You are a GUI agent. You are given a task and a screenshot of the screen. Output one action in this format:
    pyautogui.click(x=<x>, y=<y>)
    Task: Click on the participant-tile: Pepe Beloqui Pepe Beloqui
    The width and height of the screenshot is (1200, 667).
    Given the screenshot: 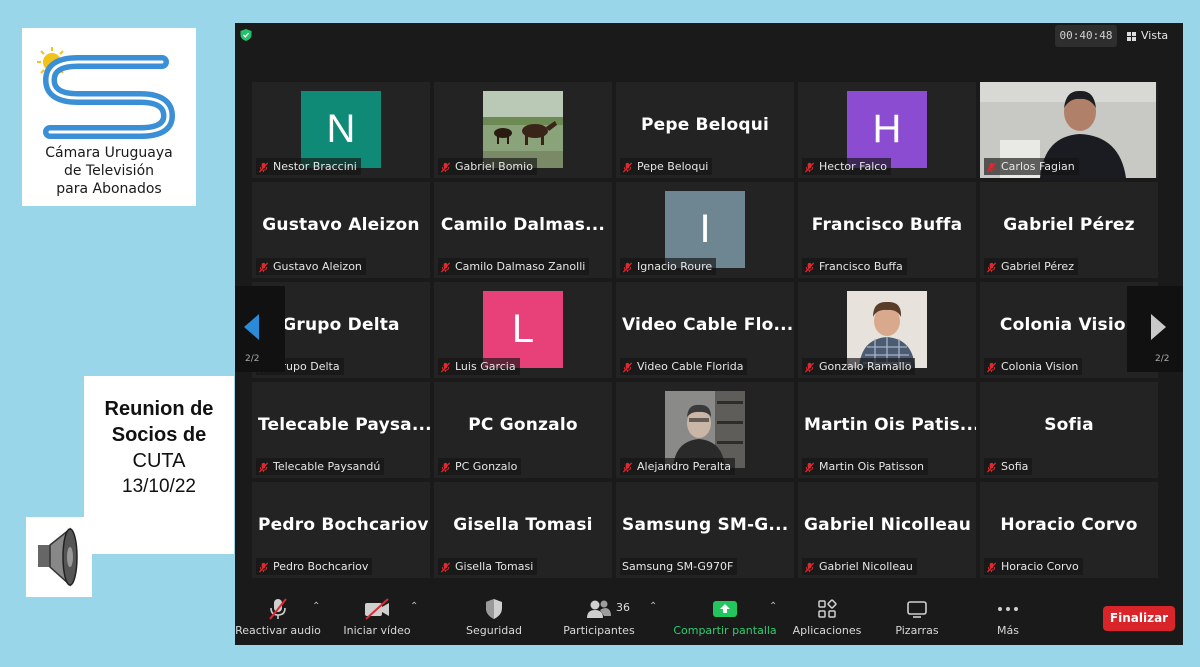 What is the action you would take?
    pyautogui.click(x=705, y=130)
    